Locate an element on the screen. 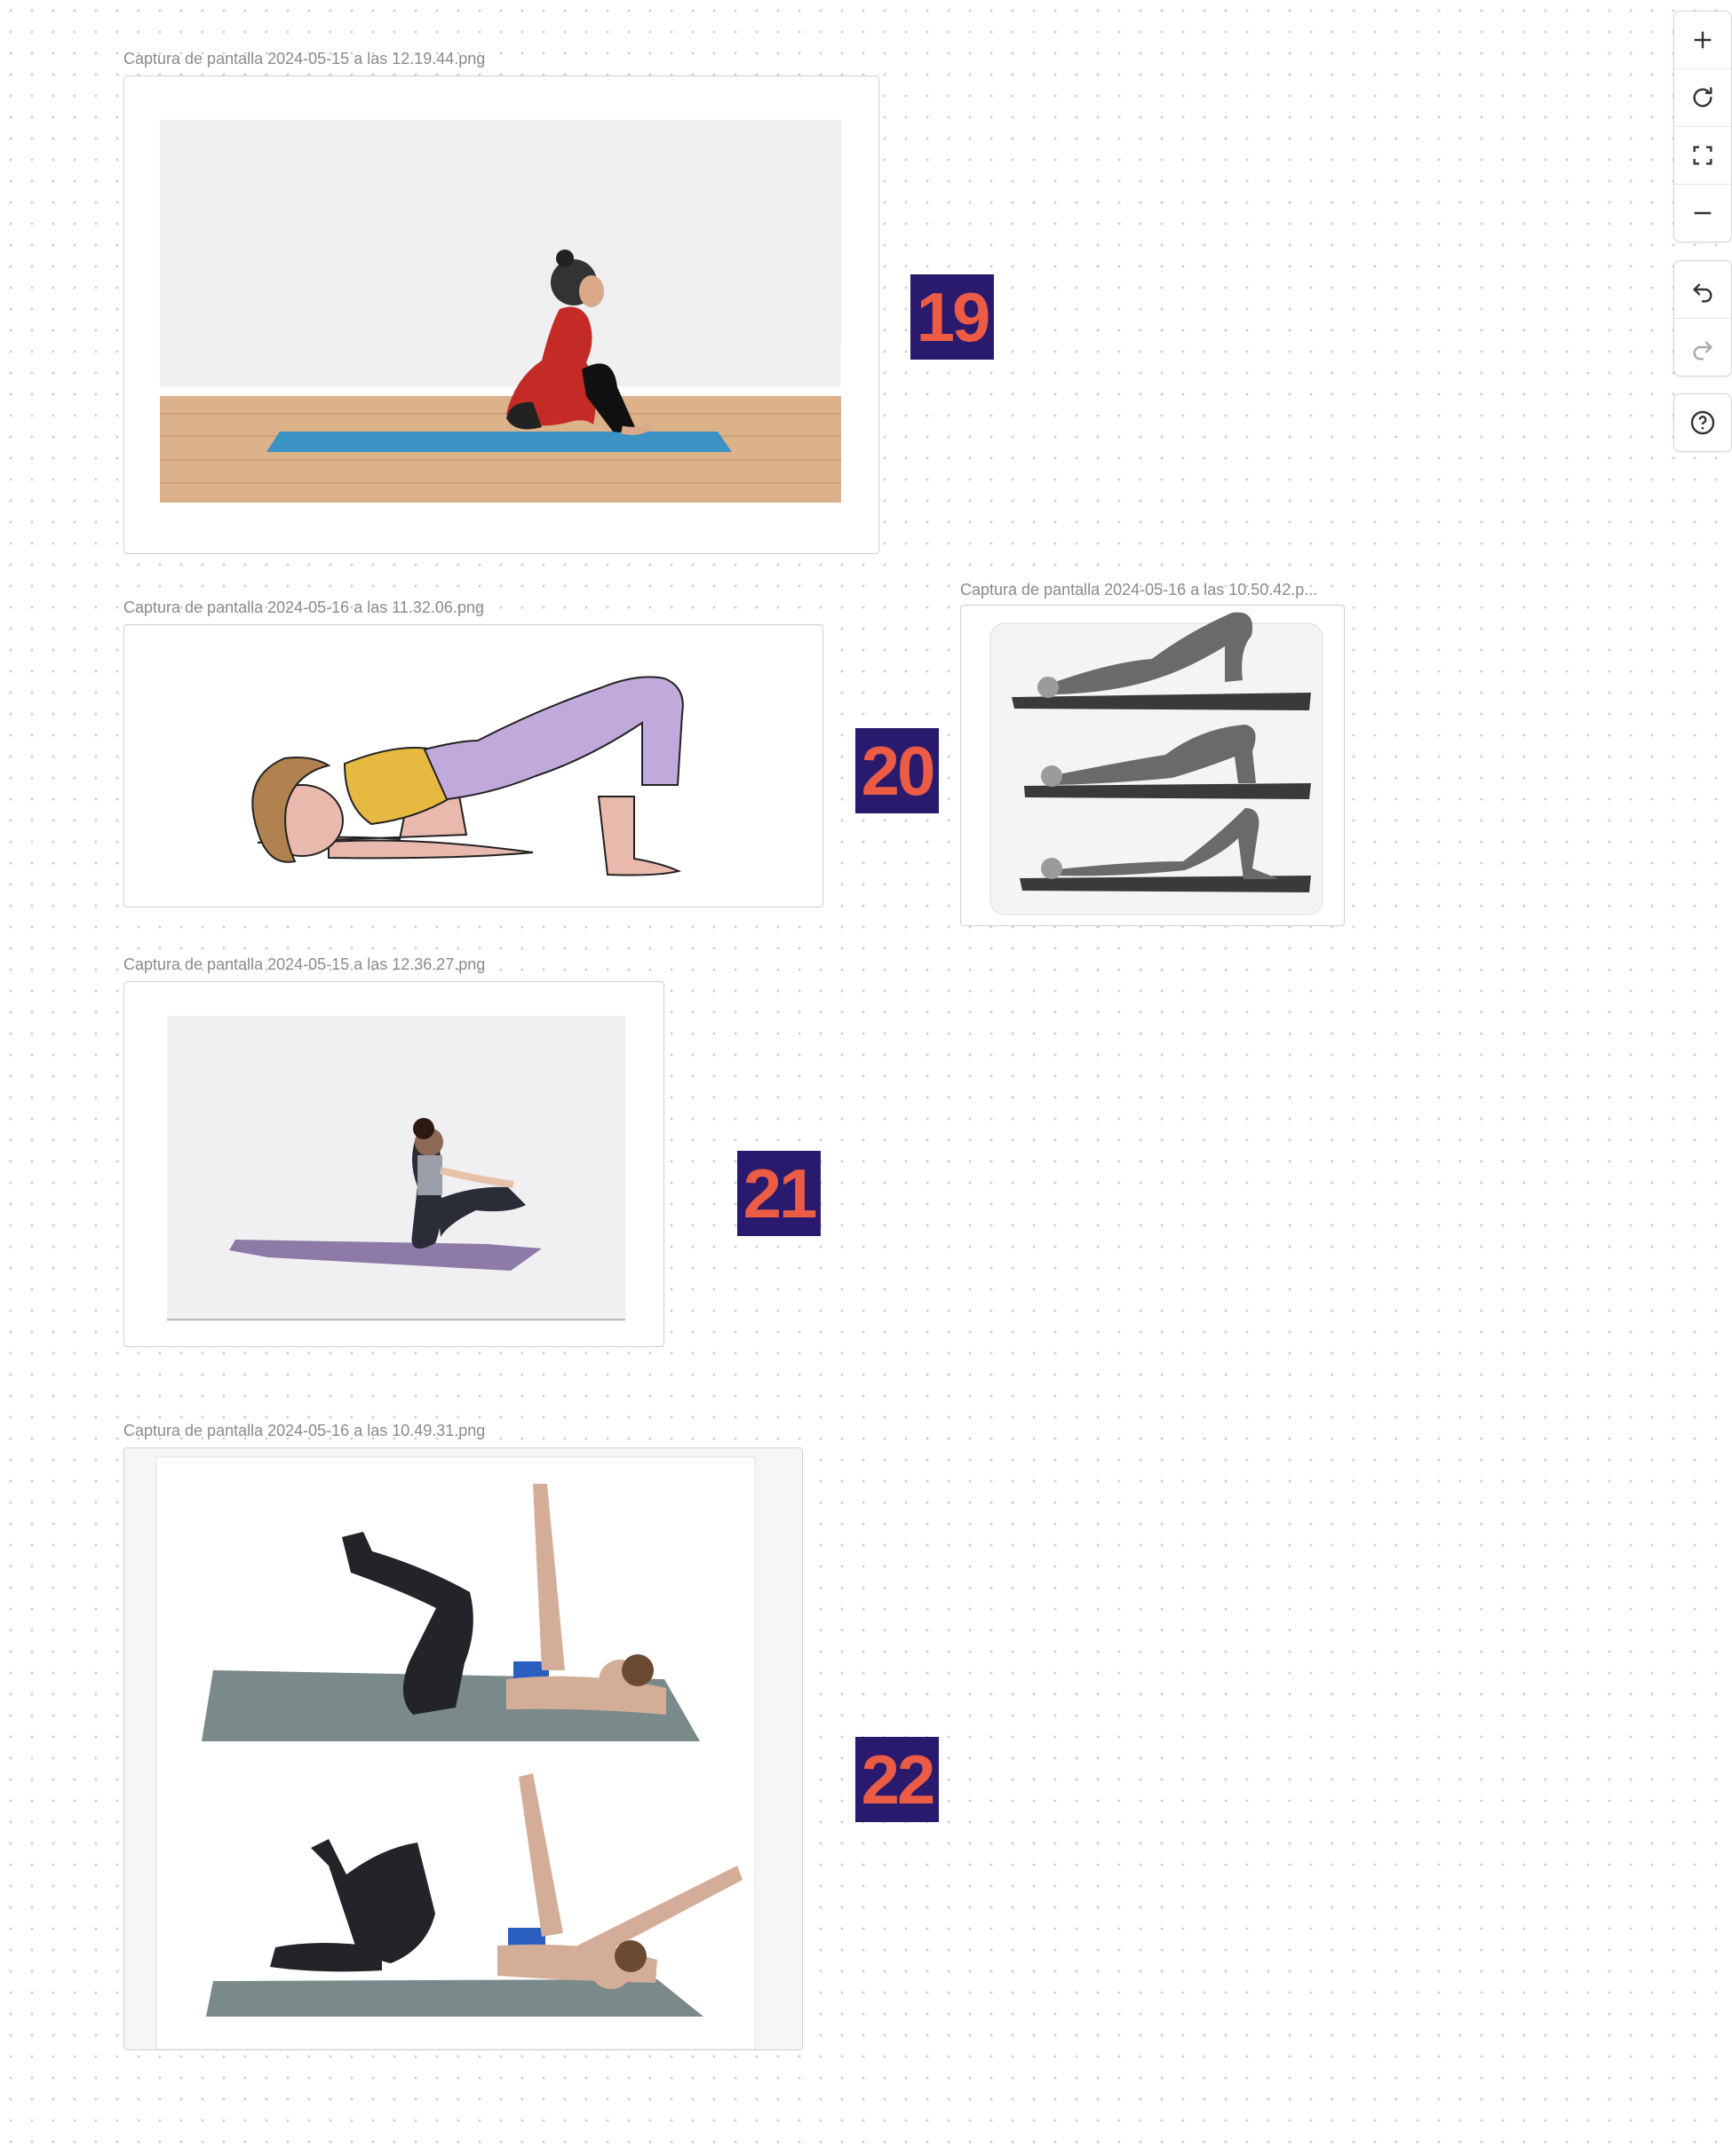 This screenshot has height=2156, width=1732. undo-icon is located at coordinates (1702, 293).